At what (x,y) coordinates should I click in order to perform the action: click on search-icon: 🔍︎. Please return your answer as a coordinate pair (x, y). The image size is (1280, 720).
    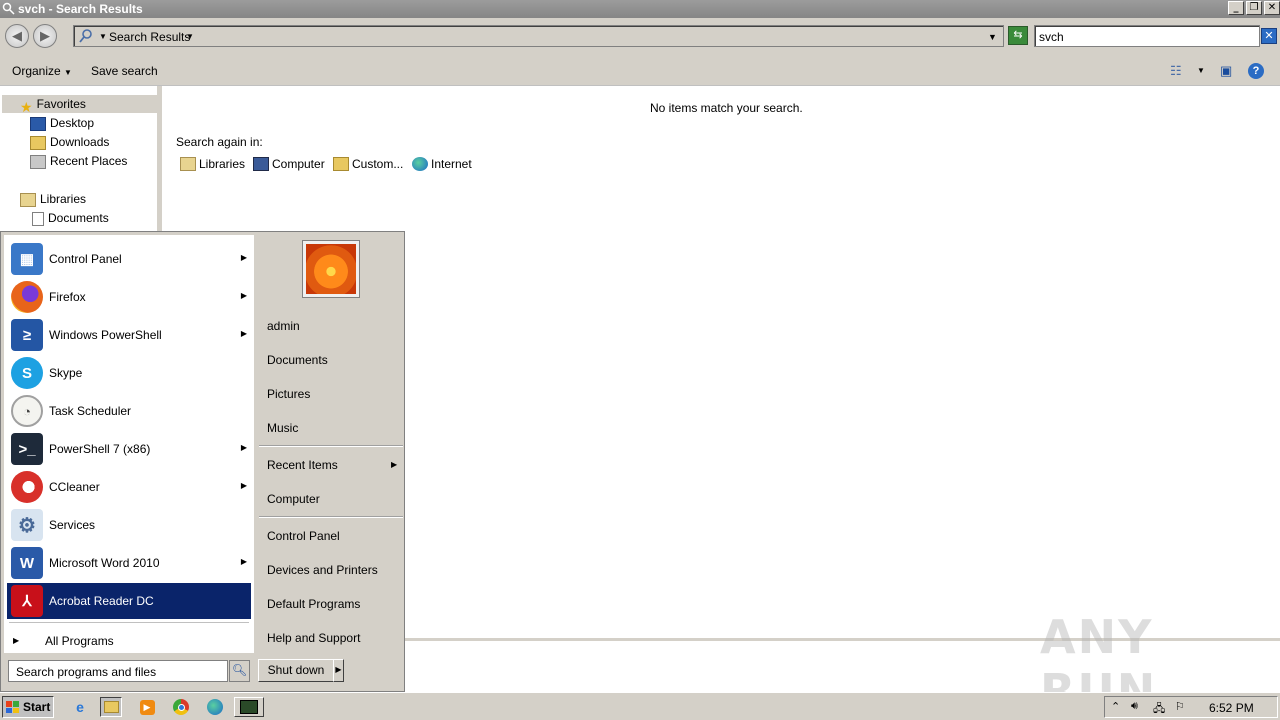
    Looking at the image, I should click on (239, 670).